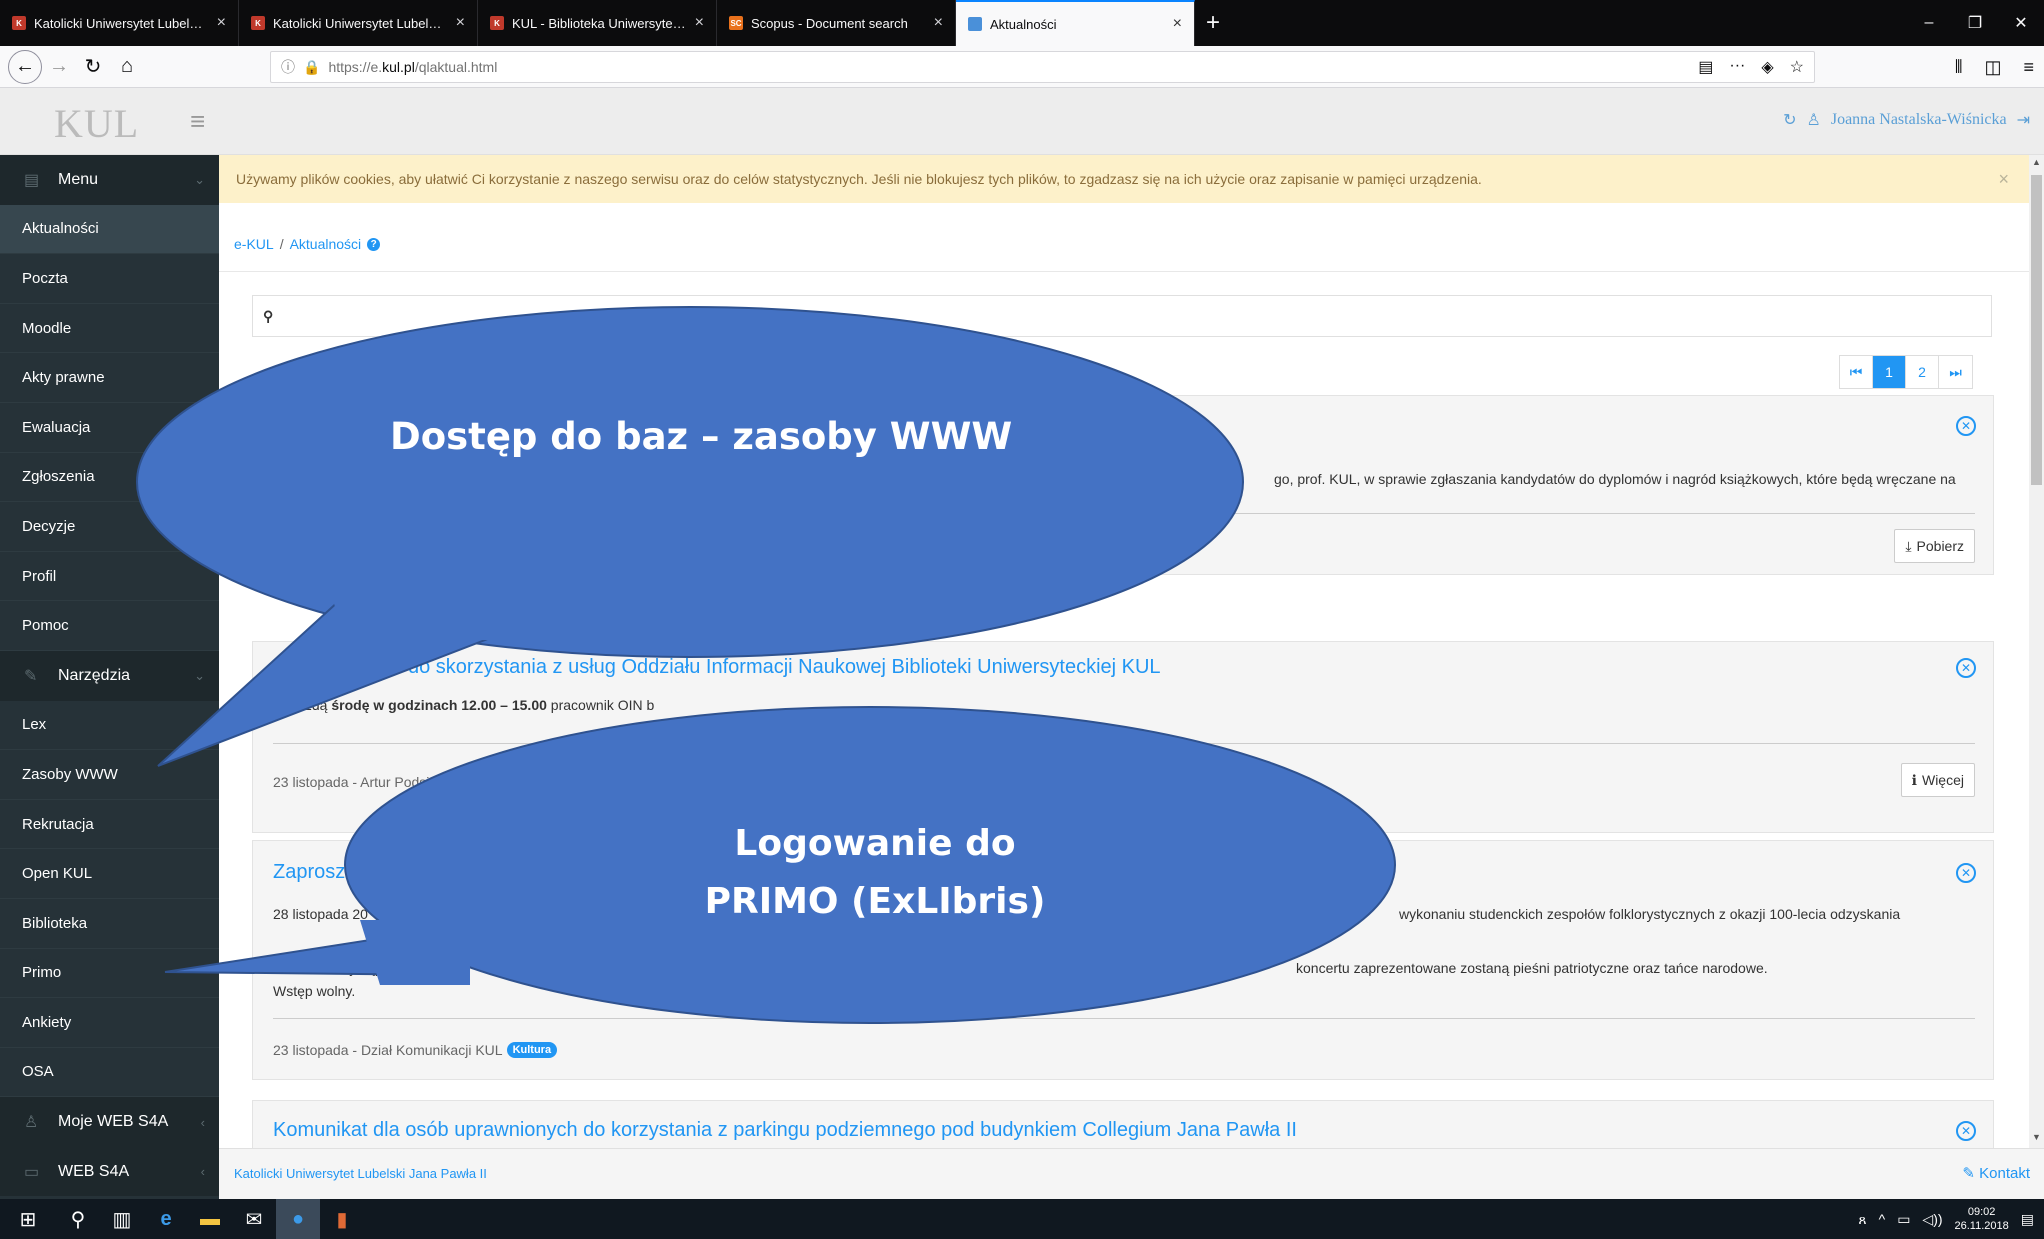 Image resolution: width=2044 pixels, height=1239 pixels. Describe the element at coordinates (1797, 67) in the screenshot. I see `bookmark-star-icon: ☆` at that location.